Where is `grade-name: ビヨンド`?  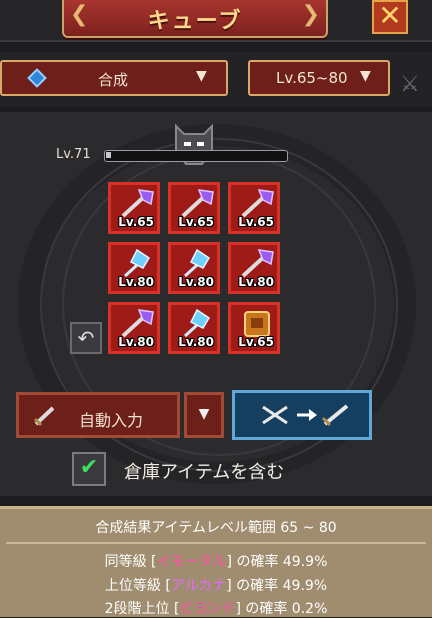
grade-name: ビヨンド is located at coordinates (207, 609).